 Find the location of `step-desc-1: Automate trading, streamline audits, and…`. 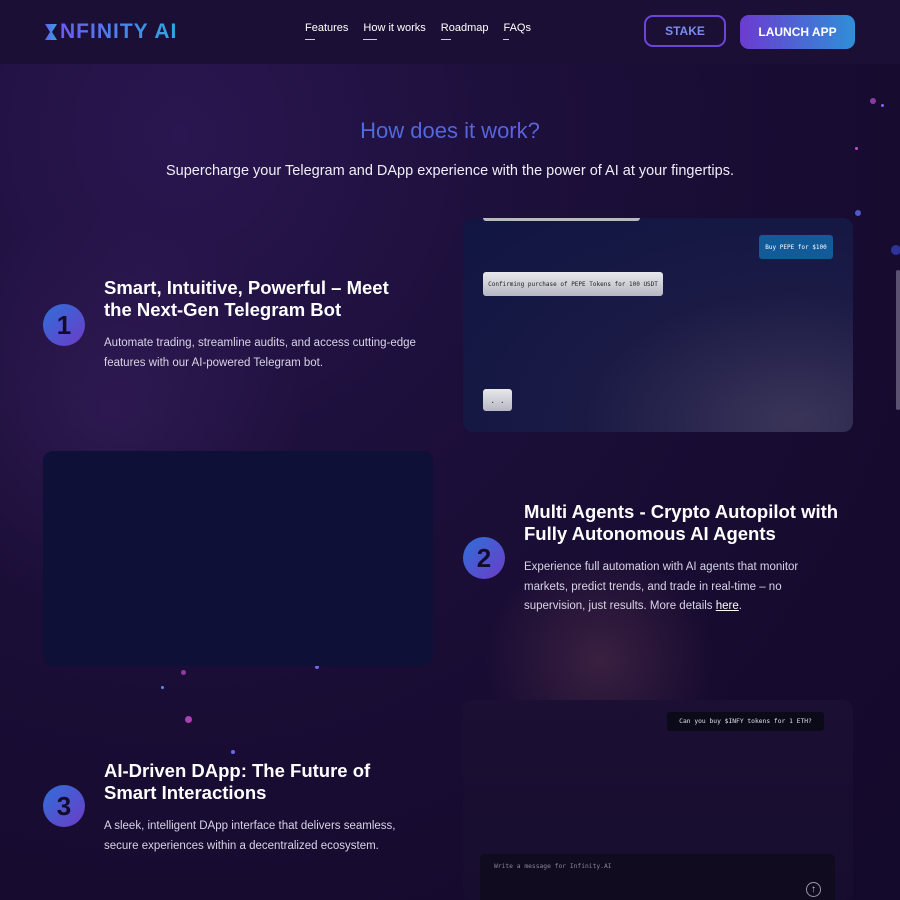

step-desc-1: Automate trading, streamline audits, and… is located at coordinates (260, 353).